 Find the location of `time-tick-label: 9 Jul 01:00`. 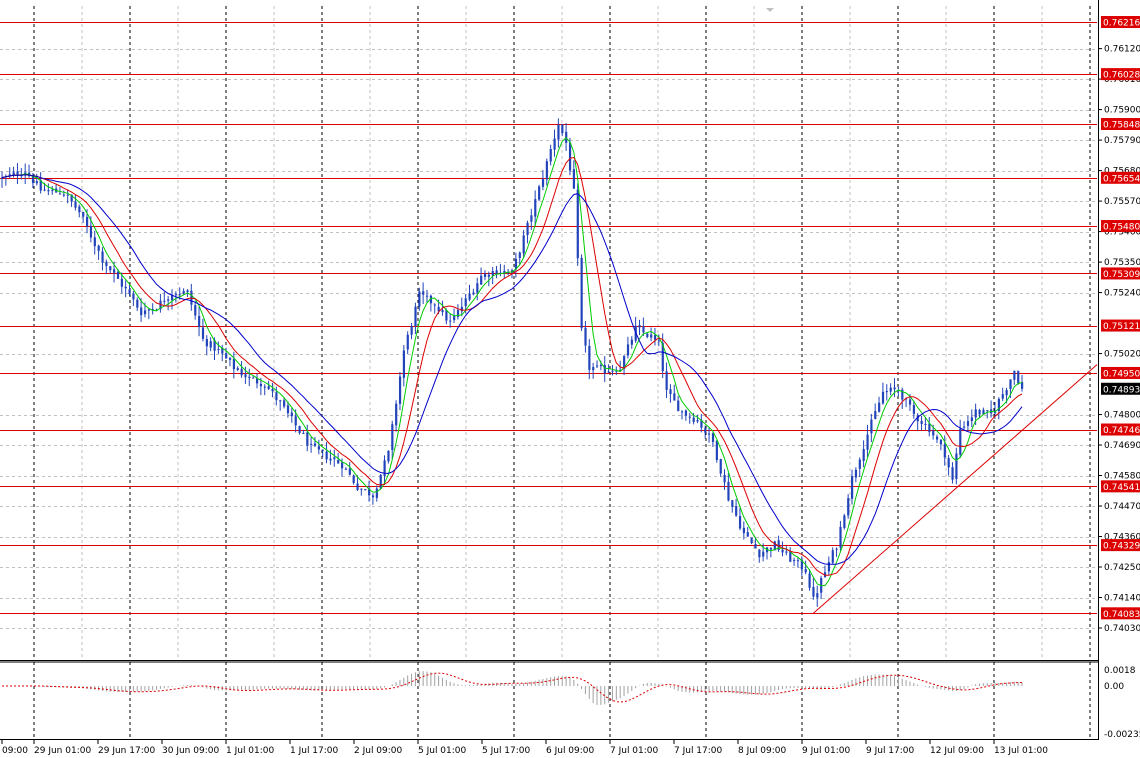

time-tick-label: 9 Jul 01:00 is located at coordinates (826, 751).